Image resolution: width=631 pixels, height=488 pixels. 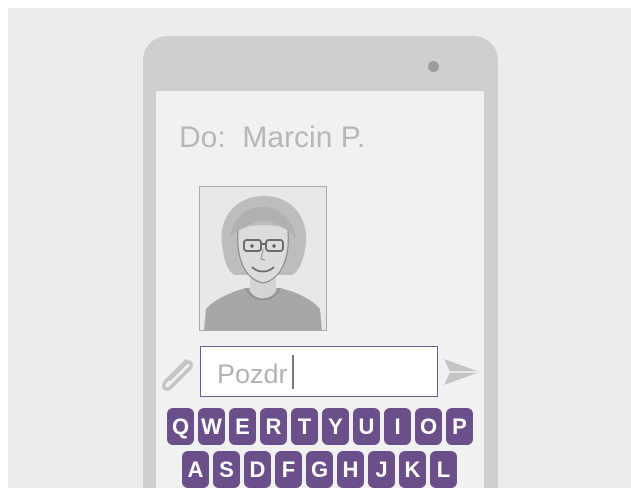 I want to click on key-a: A, so click(x=195, y=469).